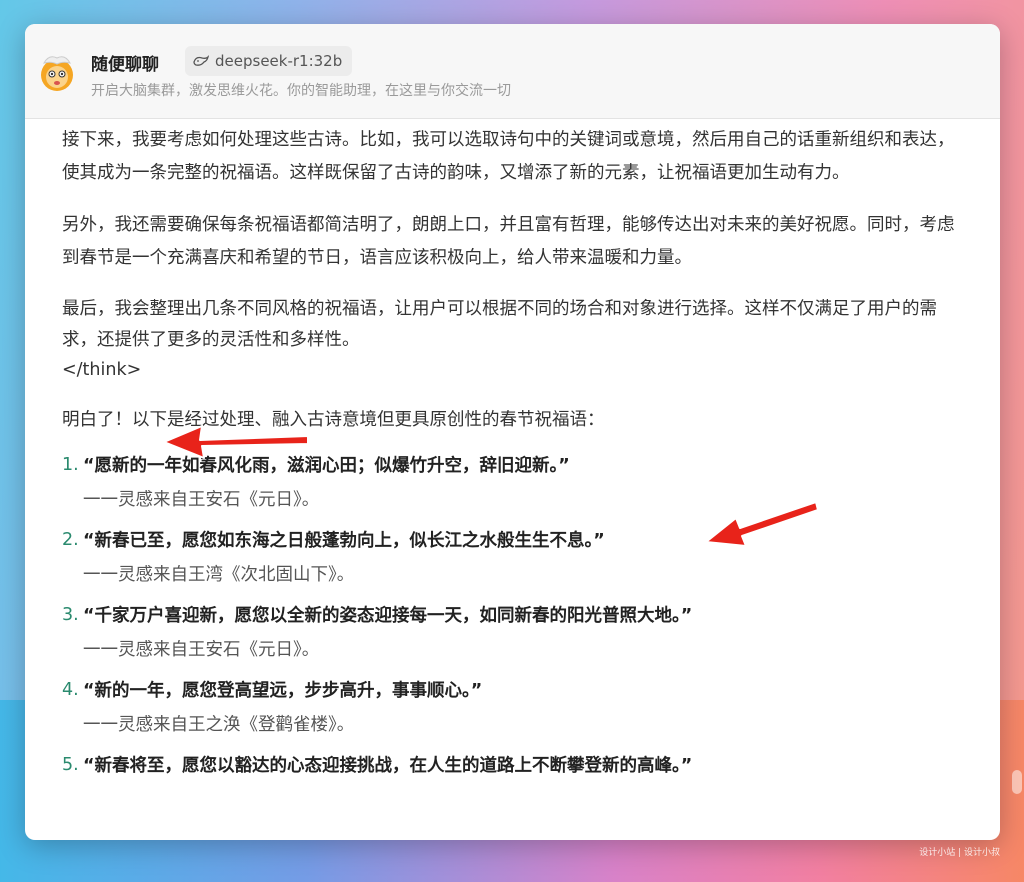  I want to click on greeting-quote: “新的一年，愿您登高望远，步步高升，事事顺心。”, so click(283, 691).